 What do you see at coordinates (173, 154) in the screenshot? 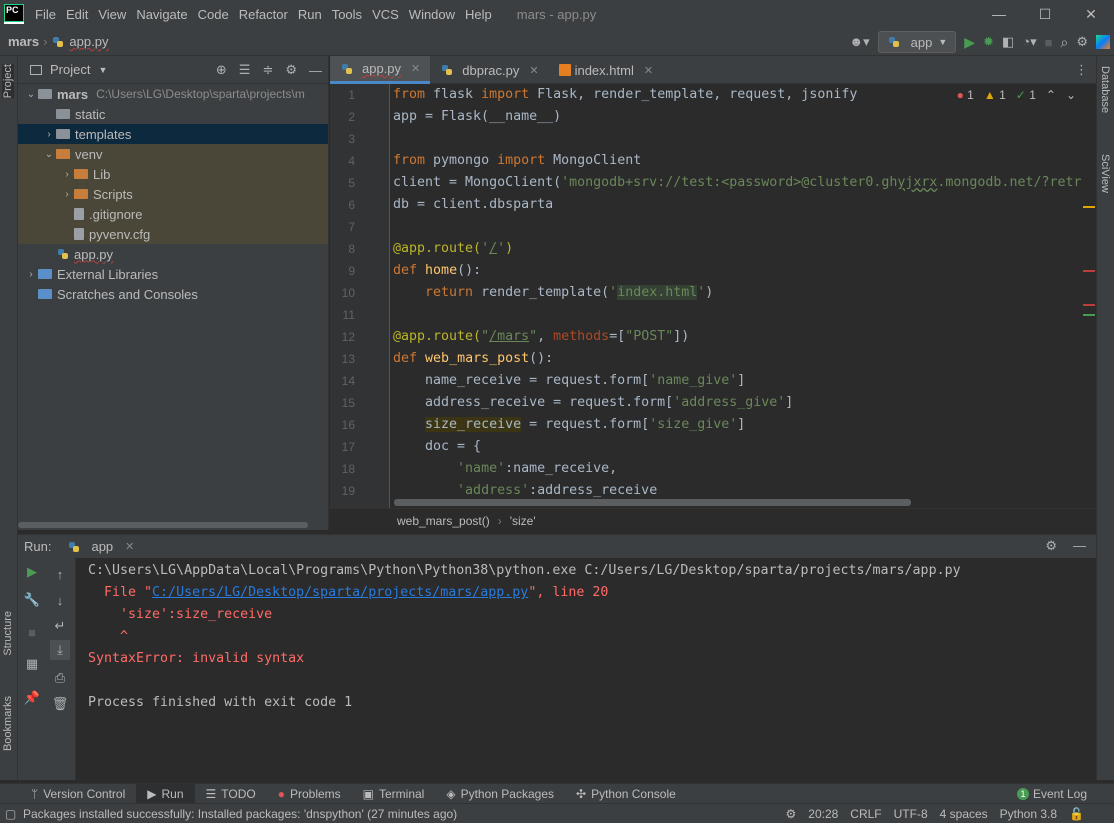
I see `tree-item-venv: ⌄ venv` at bounding box center [173, 154].